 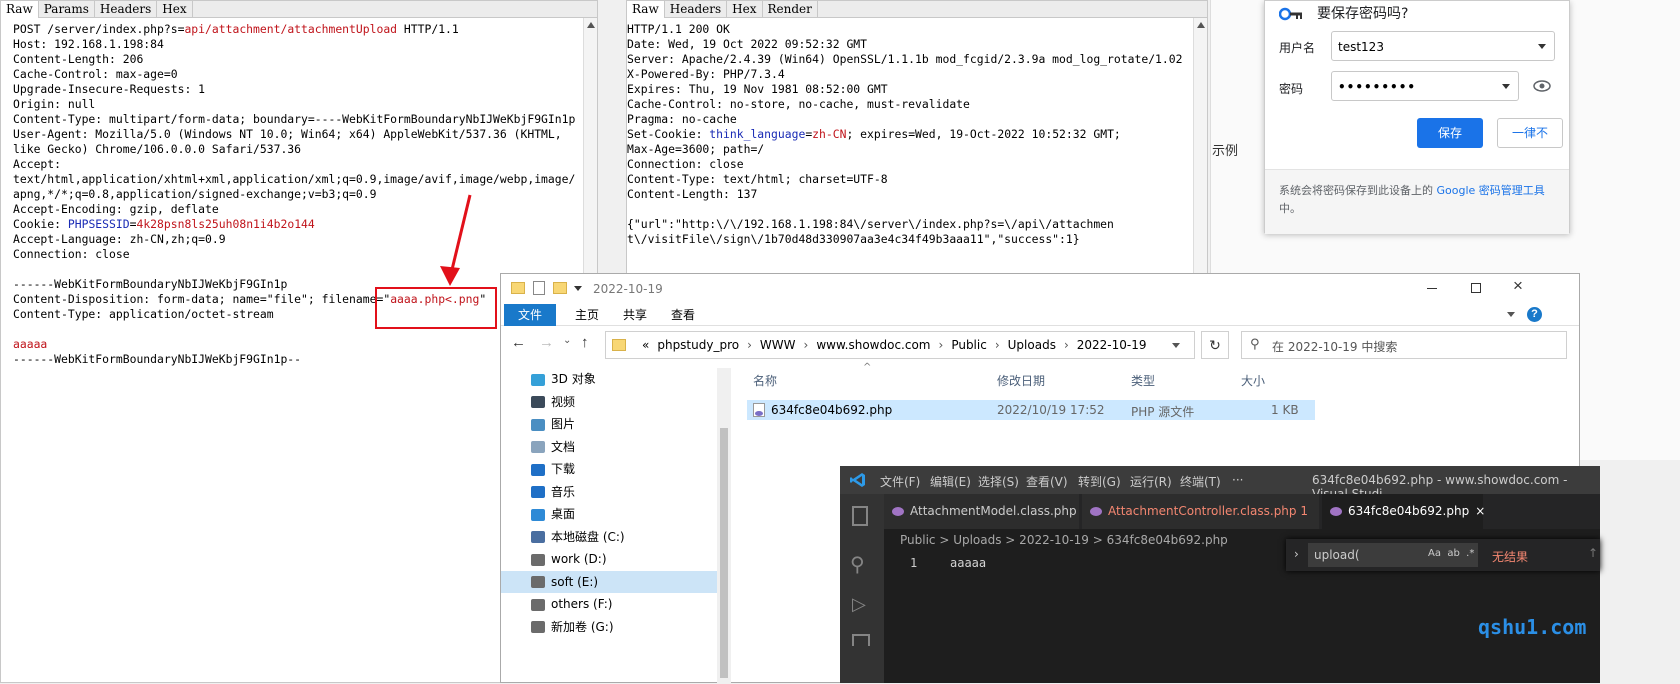 I want to click on password-field: •••••••••, so click(x=1425, y=86).